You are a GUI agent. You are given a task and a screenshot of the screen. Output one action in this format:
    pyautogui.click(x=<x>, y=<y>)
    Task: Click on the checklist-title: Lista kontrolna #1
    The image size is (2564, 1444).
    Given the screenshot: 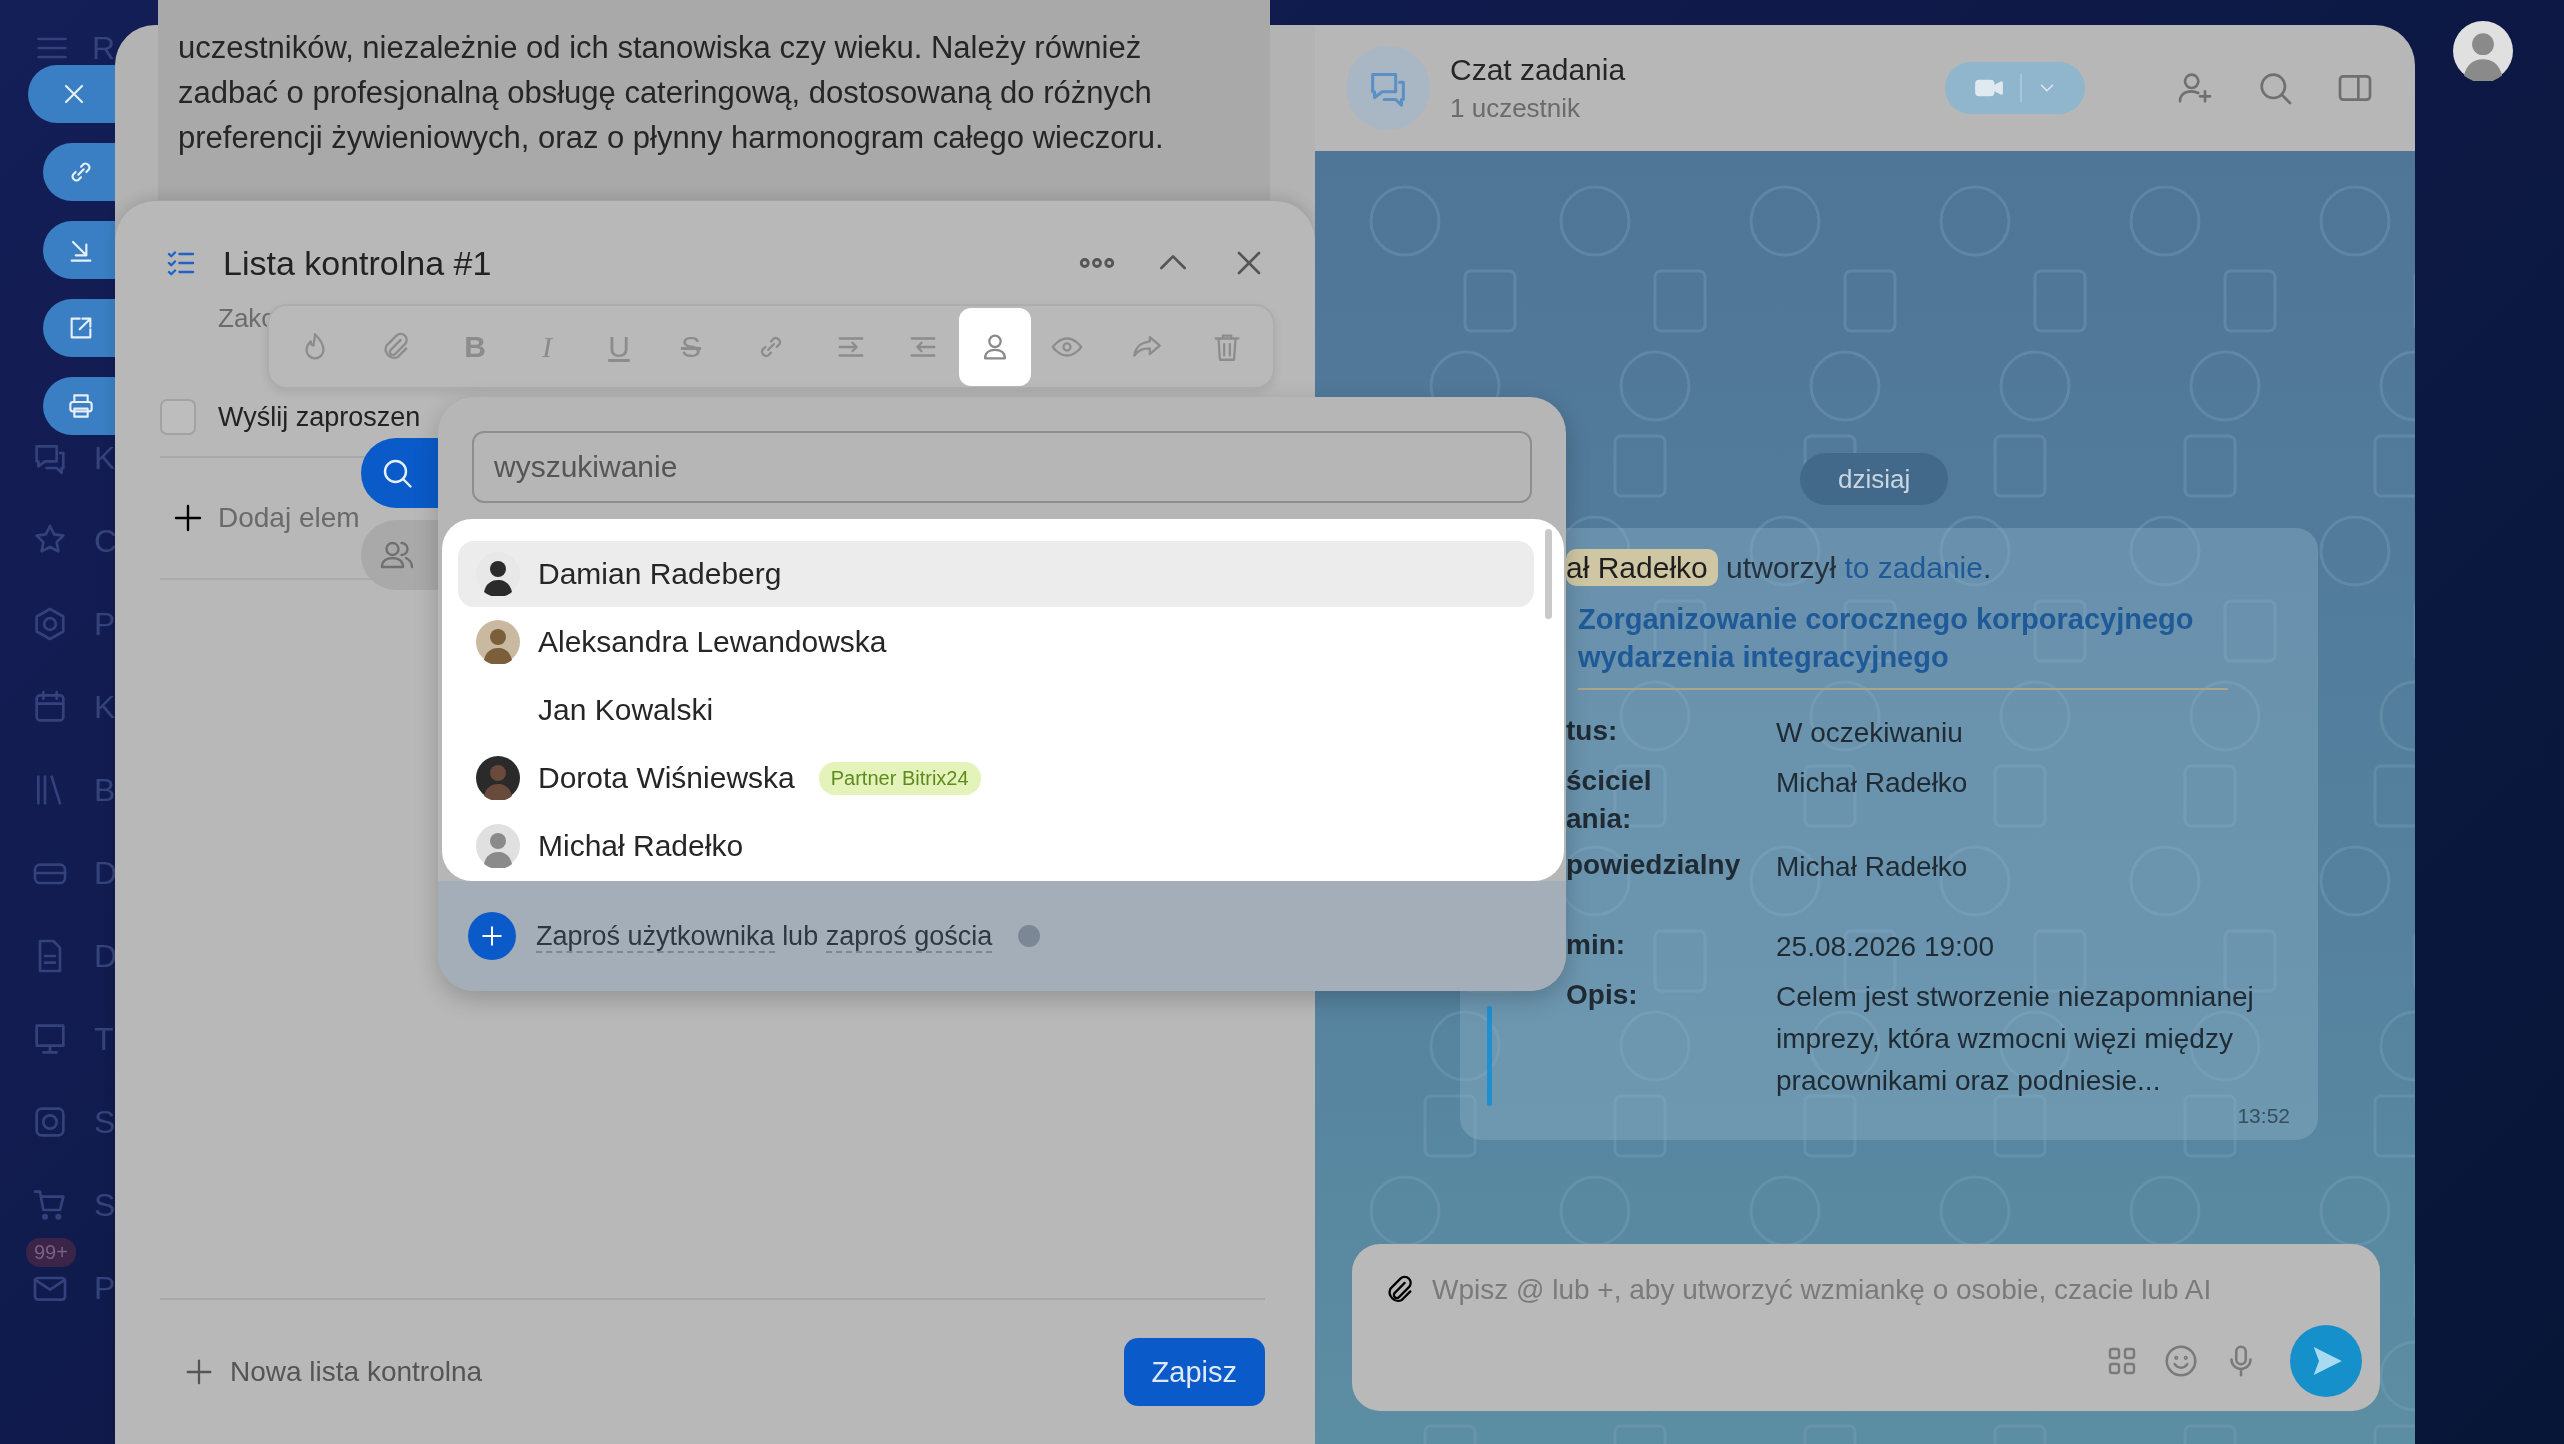 What is the action you would take?
    pyautogui.click(x=358, y=263)
    